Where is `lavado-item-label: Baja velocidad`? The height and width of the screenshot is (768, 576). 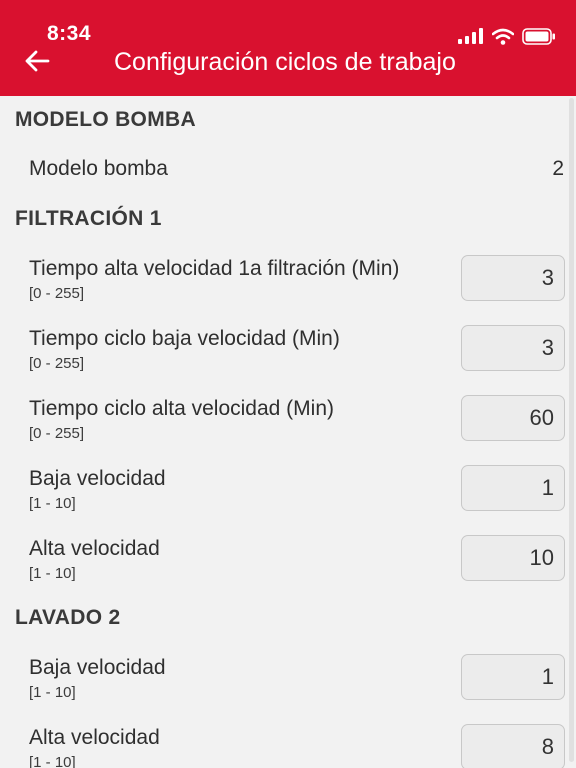 lavado-item-label: Baja velocidad is located at coordinates (97, 667).